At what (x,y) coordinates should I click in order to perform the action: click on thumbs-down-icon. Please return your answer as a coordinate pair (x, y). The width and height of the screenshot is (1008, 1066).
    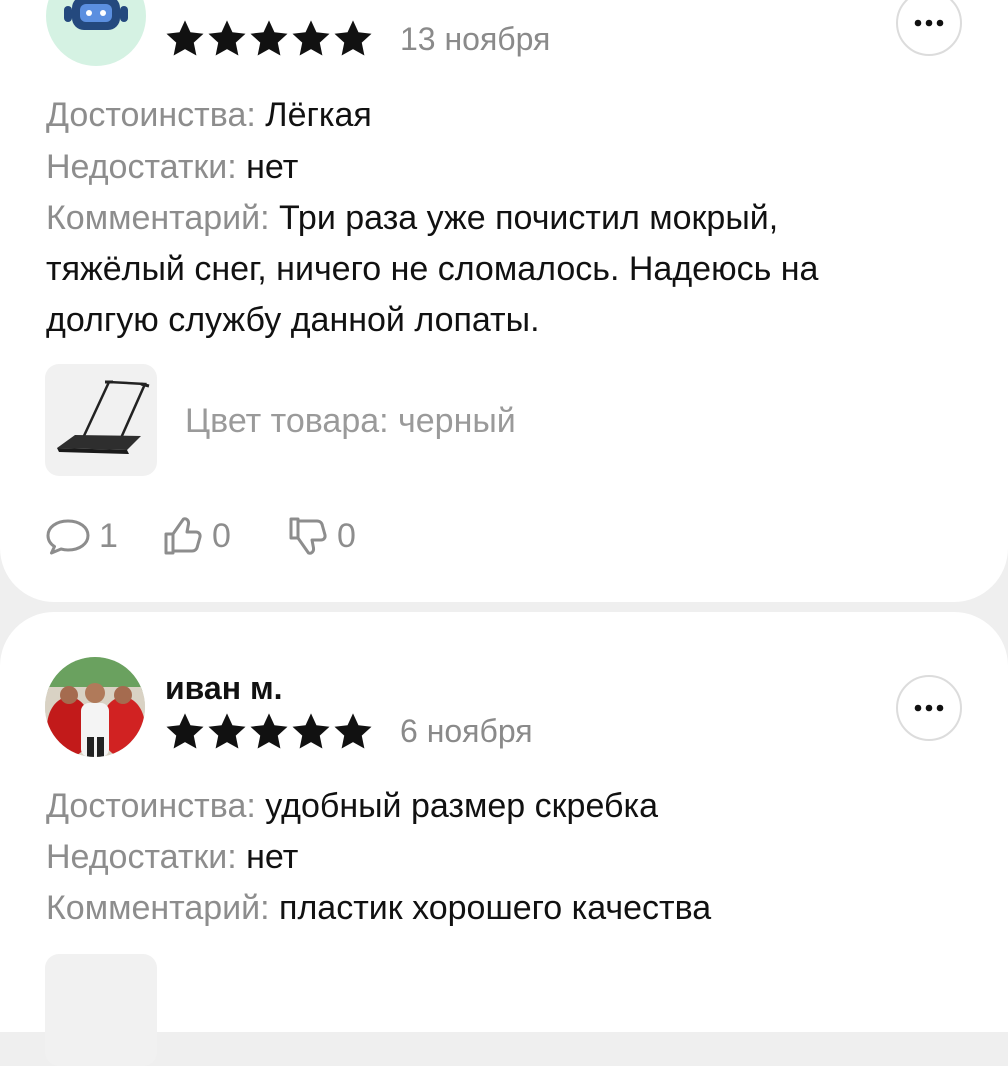
    Looking at the image, I should click on (308, 536).